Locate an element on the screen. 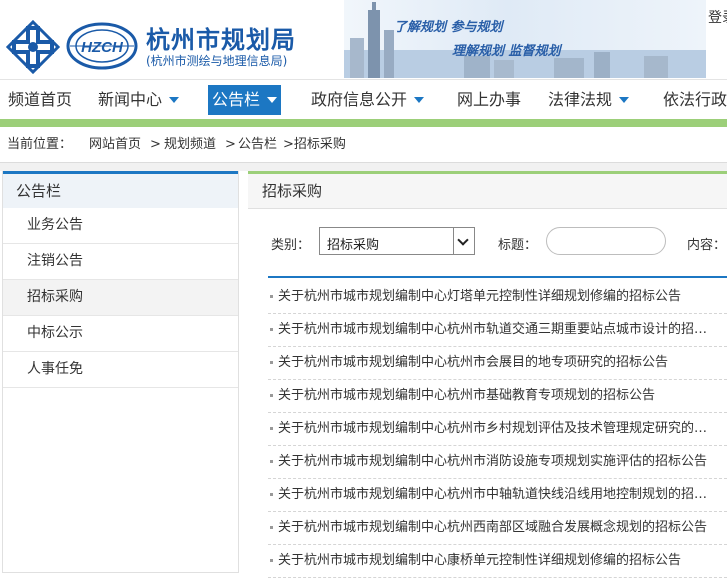 The width and height of the screenshot is (727, 578). list-item: 关于杭州市城市规划编制中心杭州市消防设施专项规划实施评估的招标公告 is located at coordinates (497, 462).